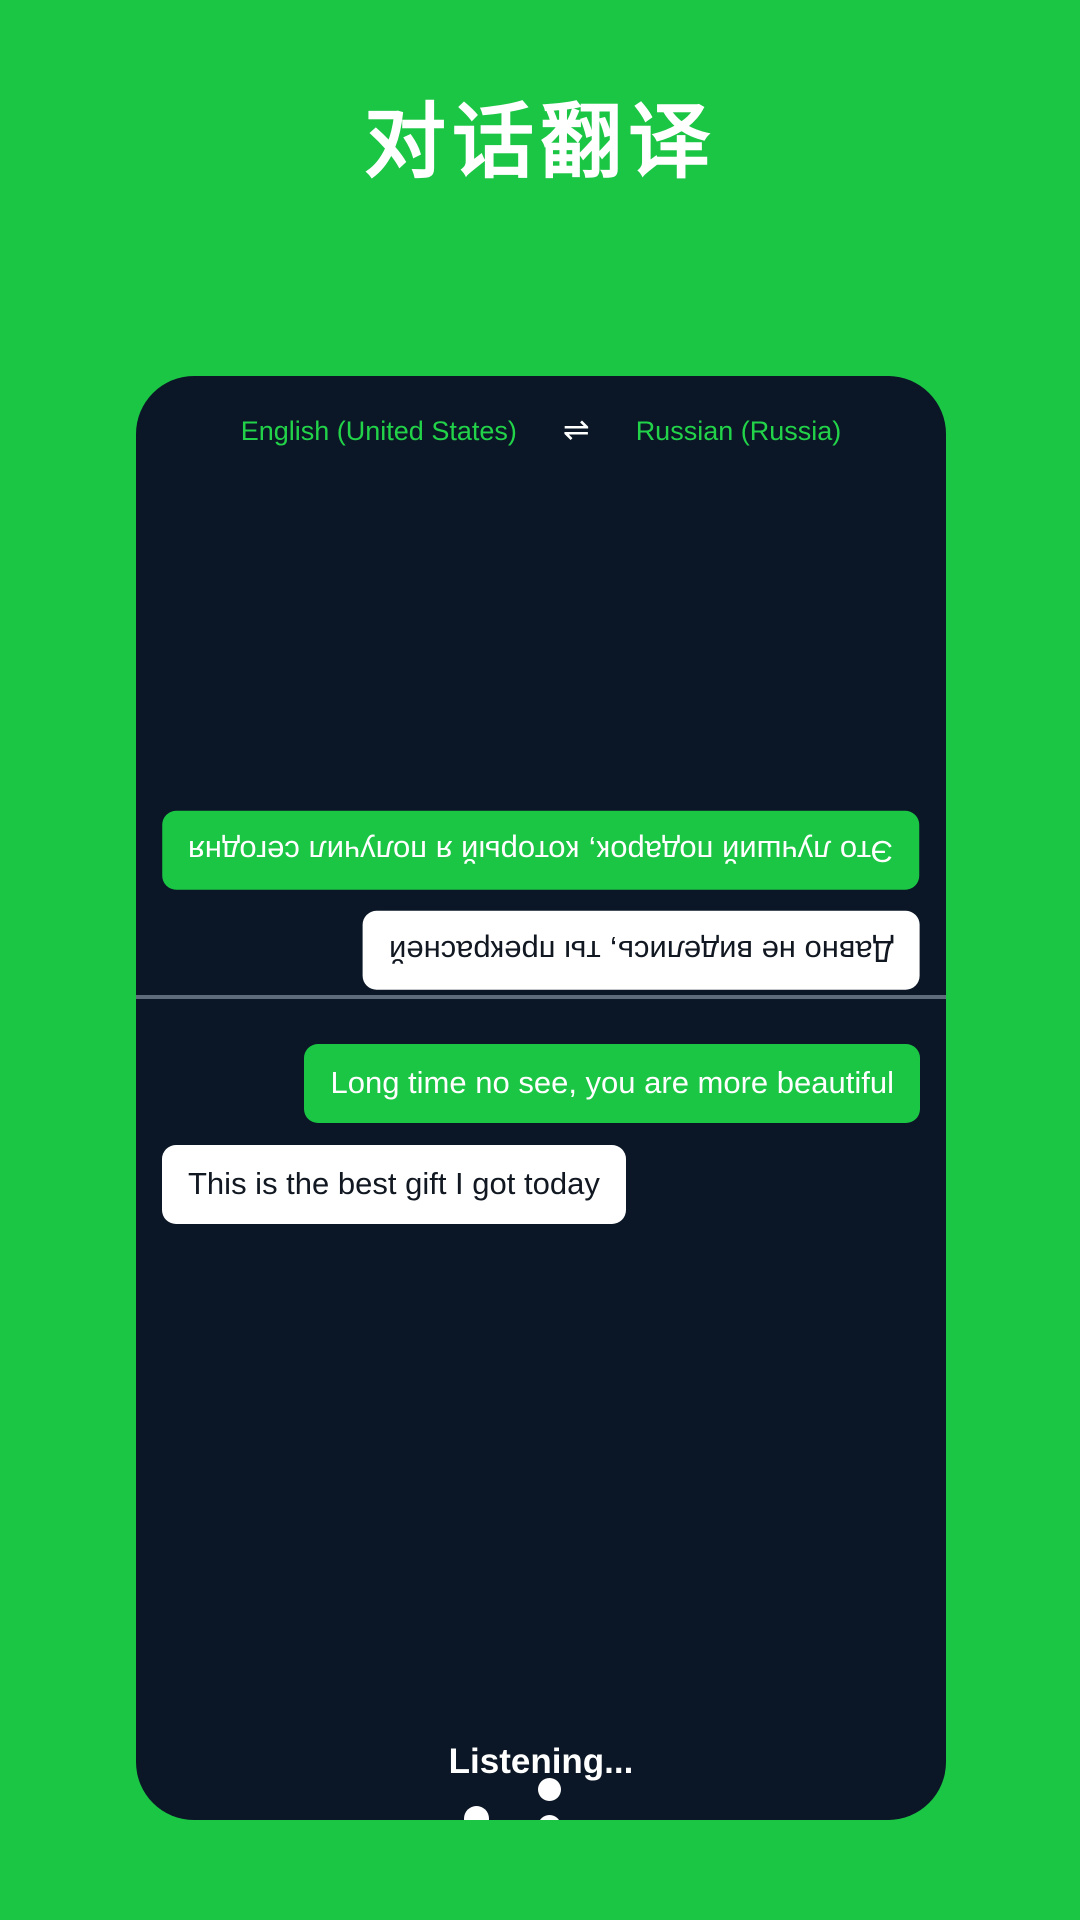 The width and height of the screenshot is (1080, 1920). I want to click on source-language-selector: English (United States), so click(379, 431).